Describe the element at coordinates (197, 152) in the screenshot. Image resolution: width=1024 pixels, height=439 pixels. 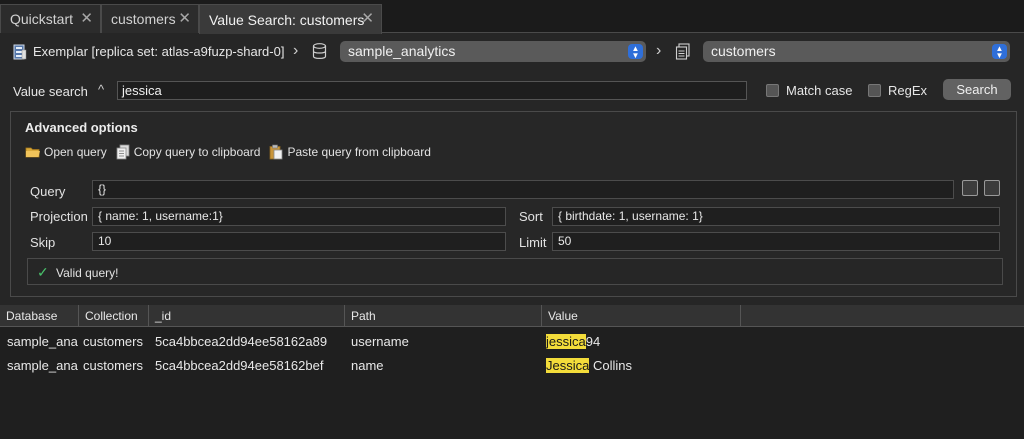
I see `copy-query-label: Copy query to clipboard` at that location.